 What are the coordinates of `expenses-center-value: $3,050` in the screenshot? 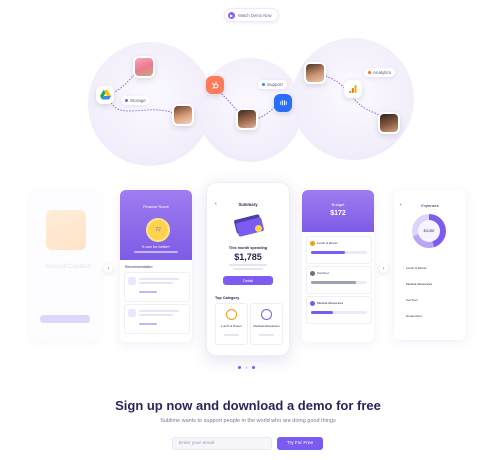 It's located at (429, 231).